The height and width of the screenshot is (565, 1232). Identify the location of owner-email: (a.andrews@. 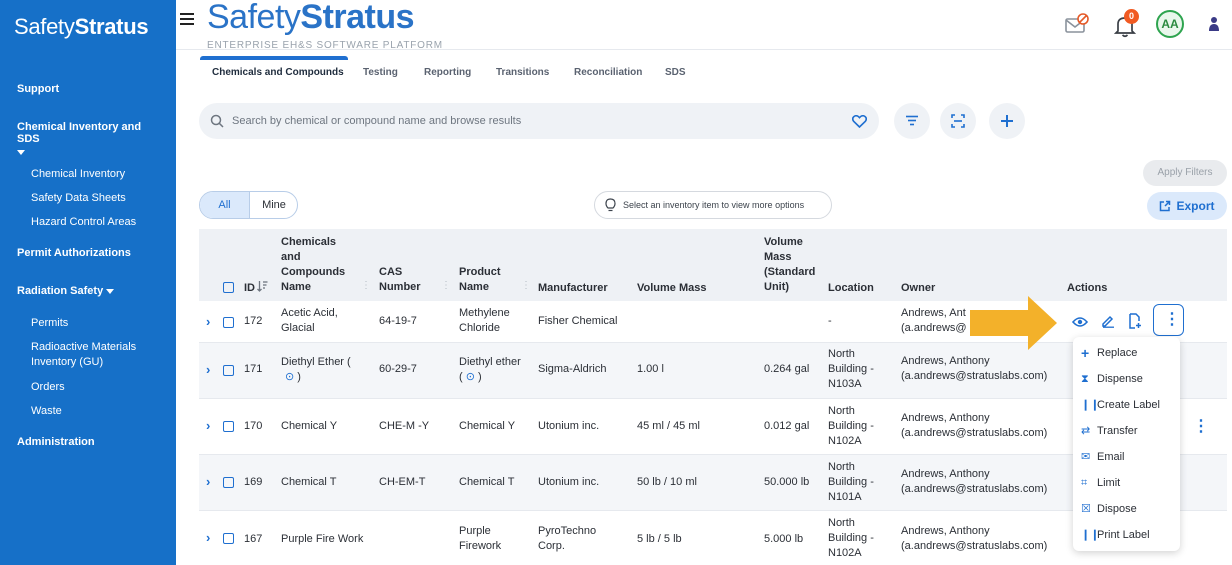
(934, 328).